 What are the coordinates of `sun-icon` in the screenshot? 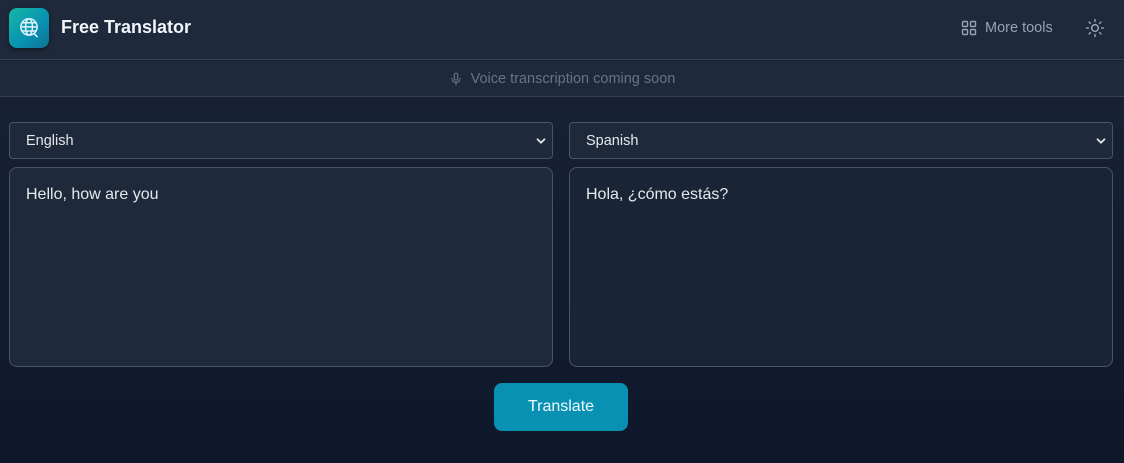 It's located at (1095, 28).